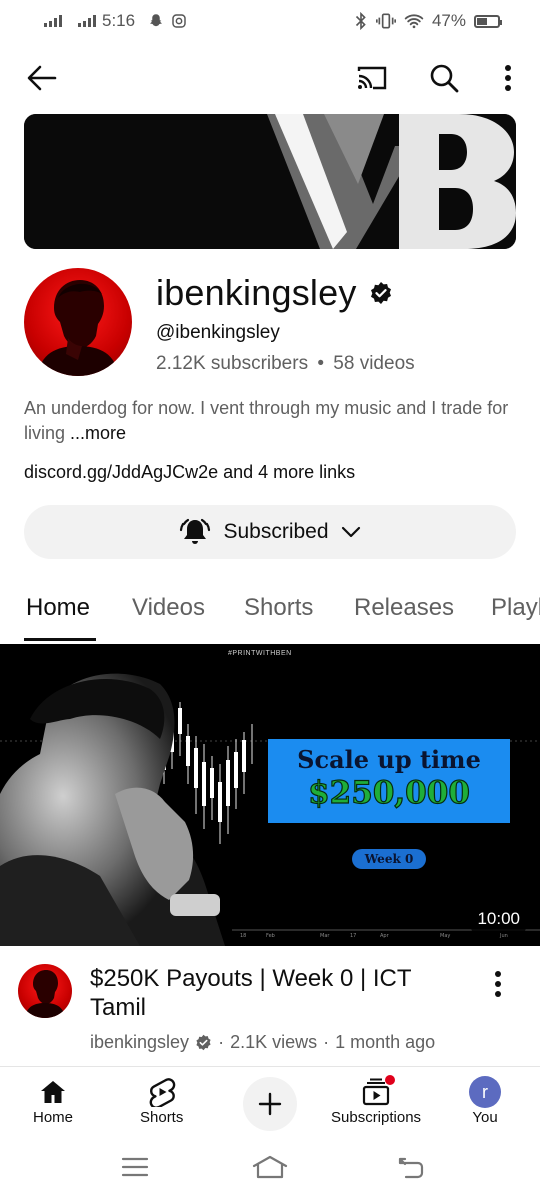  Describe the element at coordinates (58, 608) in the screenshot. I see `tab-home: Home` at that location.